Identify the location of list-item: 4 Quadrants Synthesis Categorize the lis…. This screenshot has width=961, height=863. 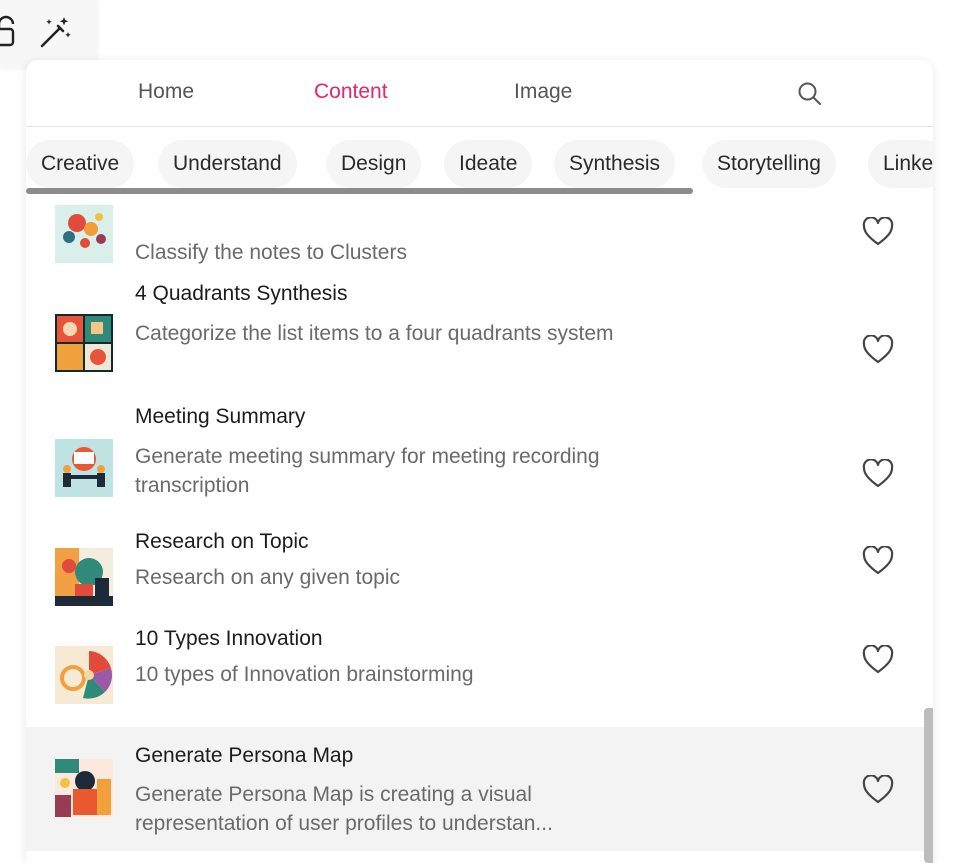
(479, 341).